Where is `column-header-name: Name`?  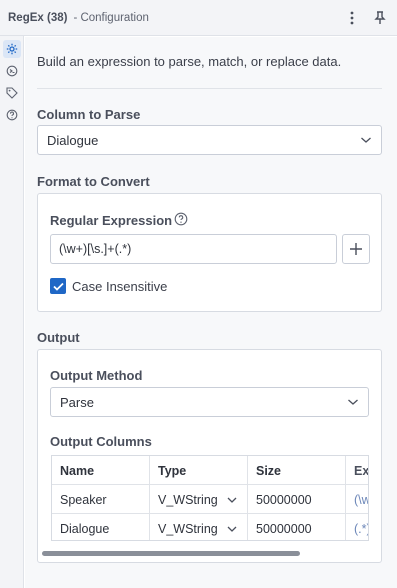 column-header-name: Name is located at coordinates (101, 470).